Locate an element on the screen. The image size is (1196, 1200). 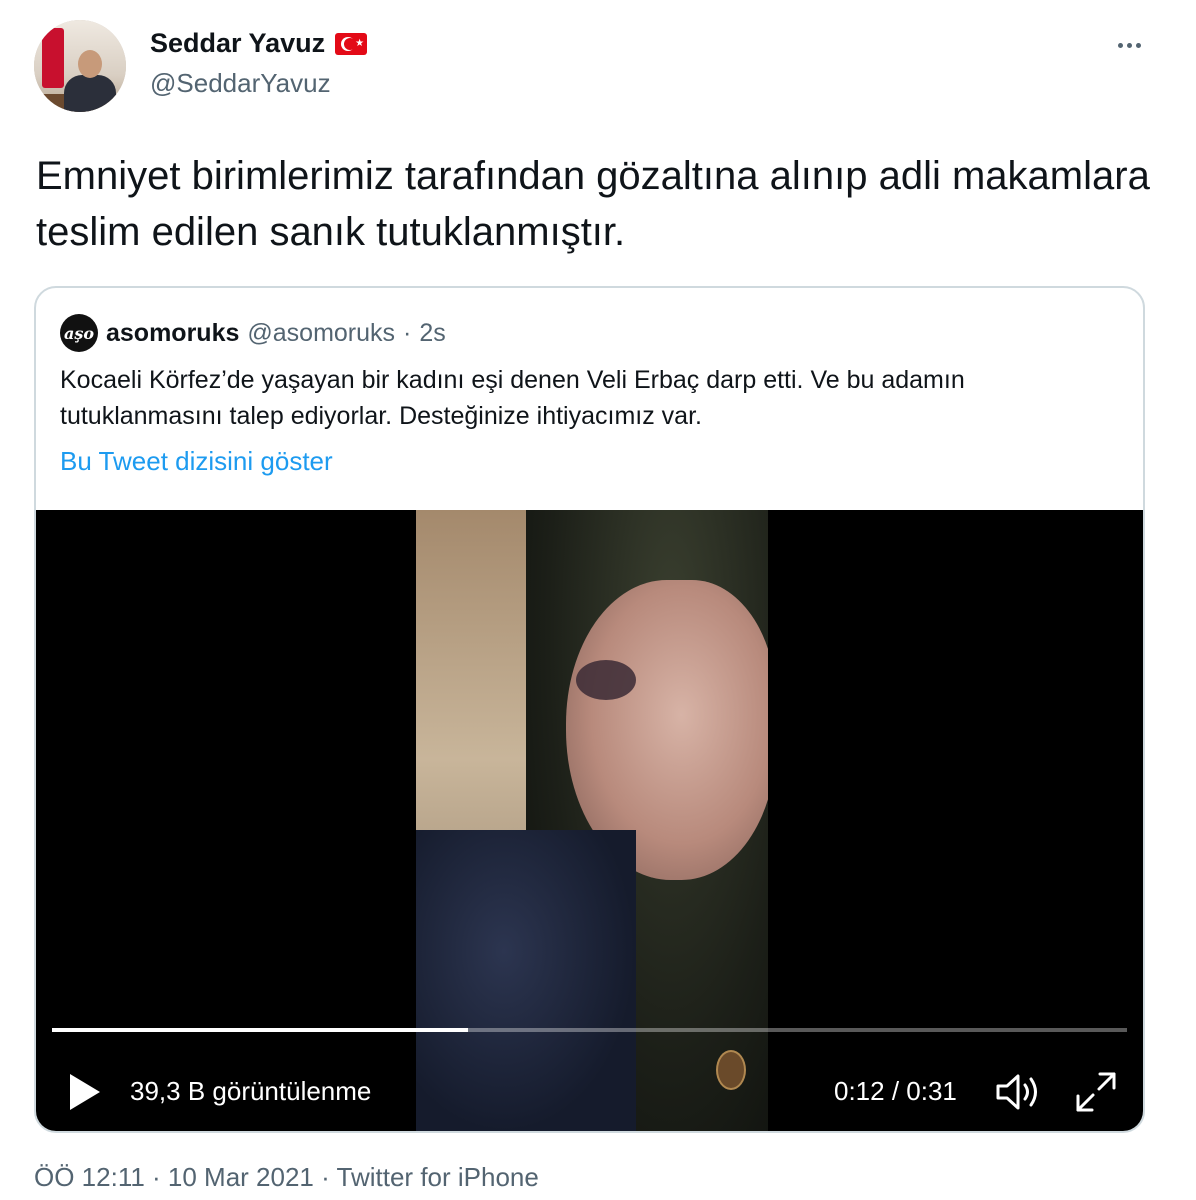
quoted-author-avatar: aşo is located at coordinates (79, 333).